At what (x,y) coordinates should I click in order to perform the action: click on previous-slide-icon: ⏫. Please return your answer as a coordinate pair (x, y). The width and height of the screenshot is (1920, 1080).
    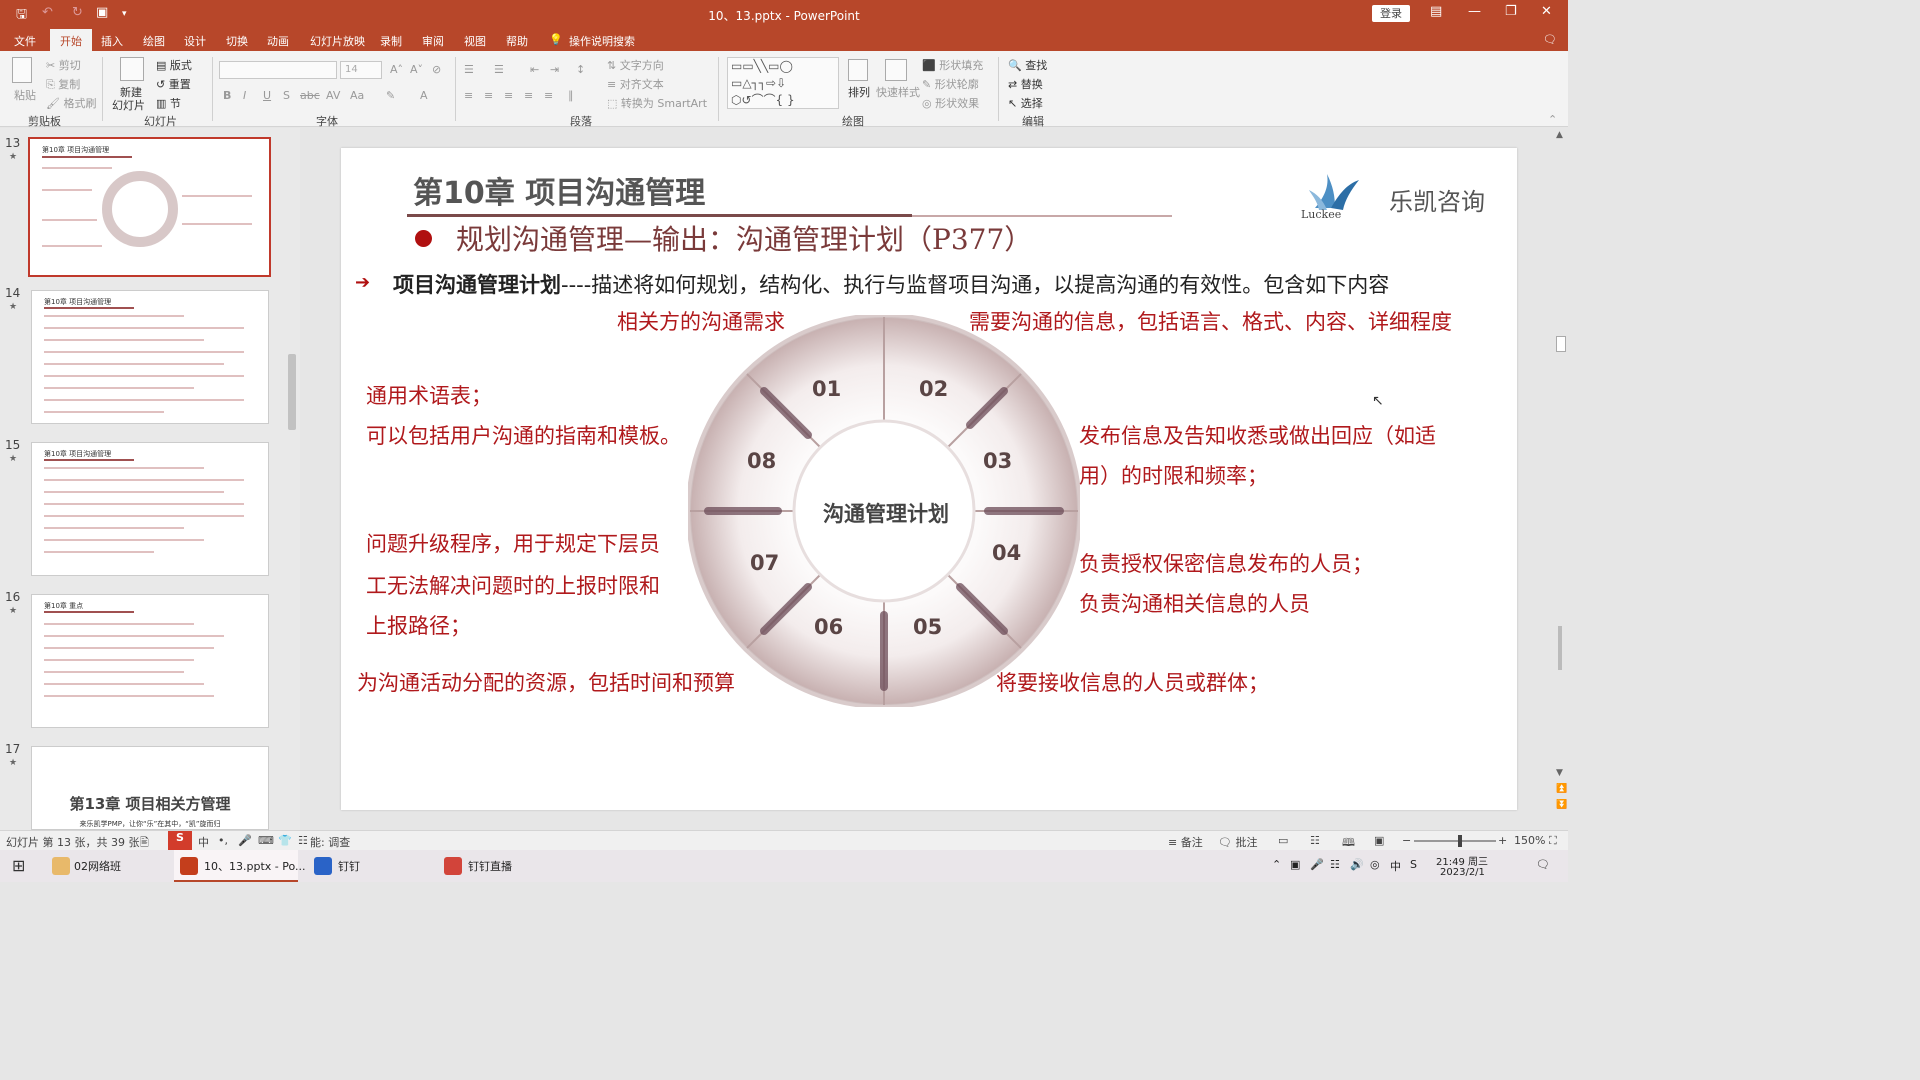
    Looking at the image, I should click on (1561, 789).